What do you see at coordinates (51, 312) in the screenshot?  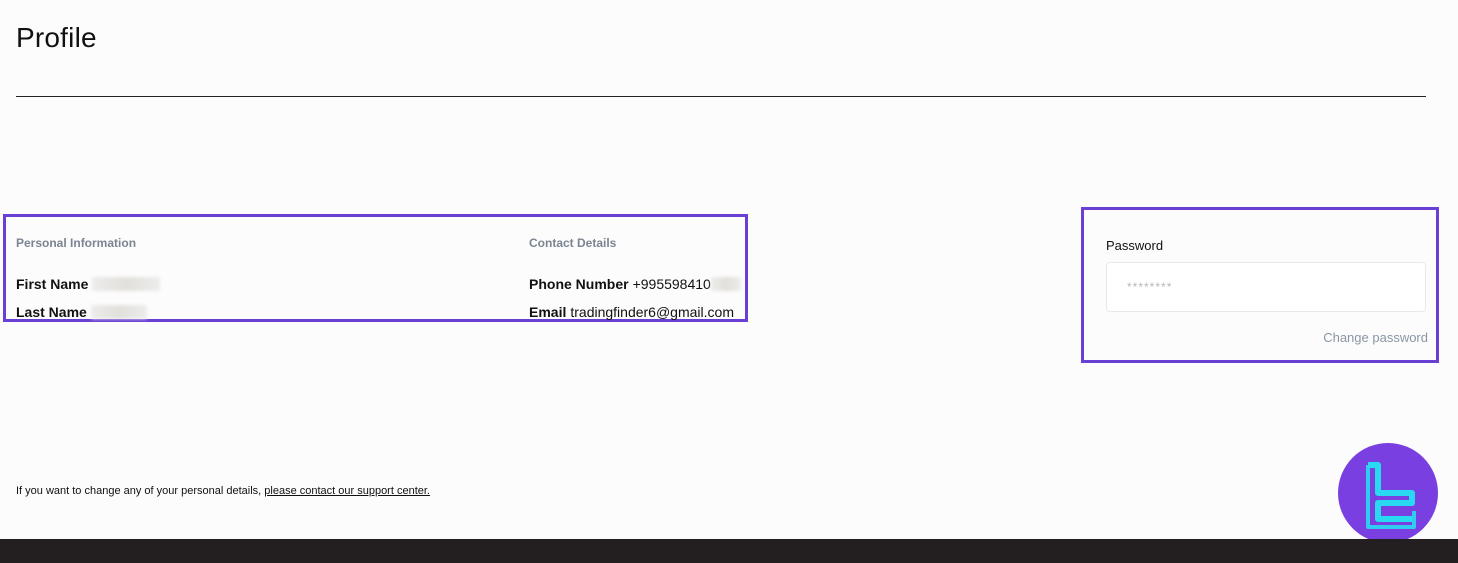 I see `last-name-label: Last Name` at bounding box center [51, 312].